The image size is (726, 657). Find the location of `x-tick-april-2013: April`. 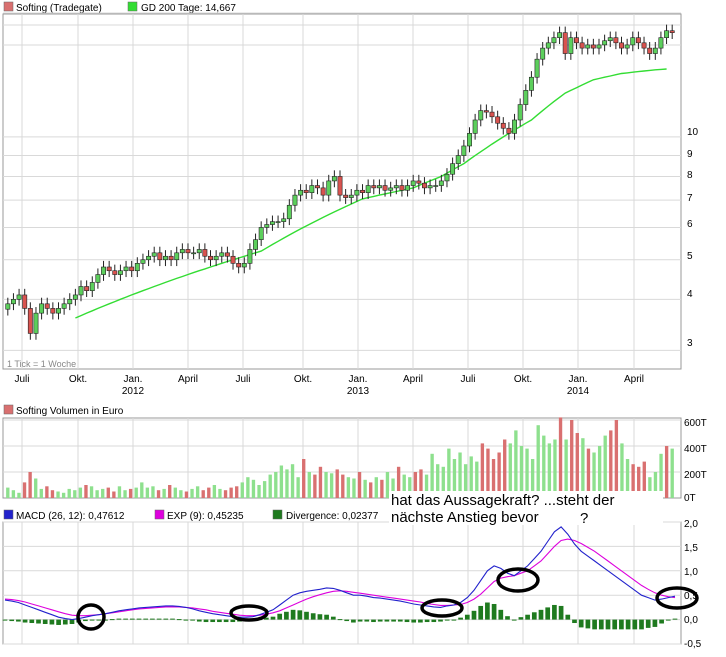

x-tick-april-2013: April is located at coordinates (413, 379).